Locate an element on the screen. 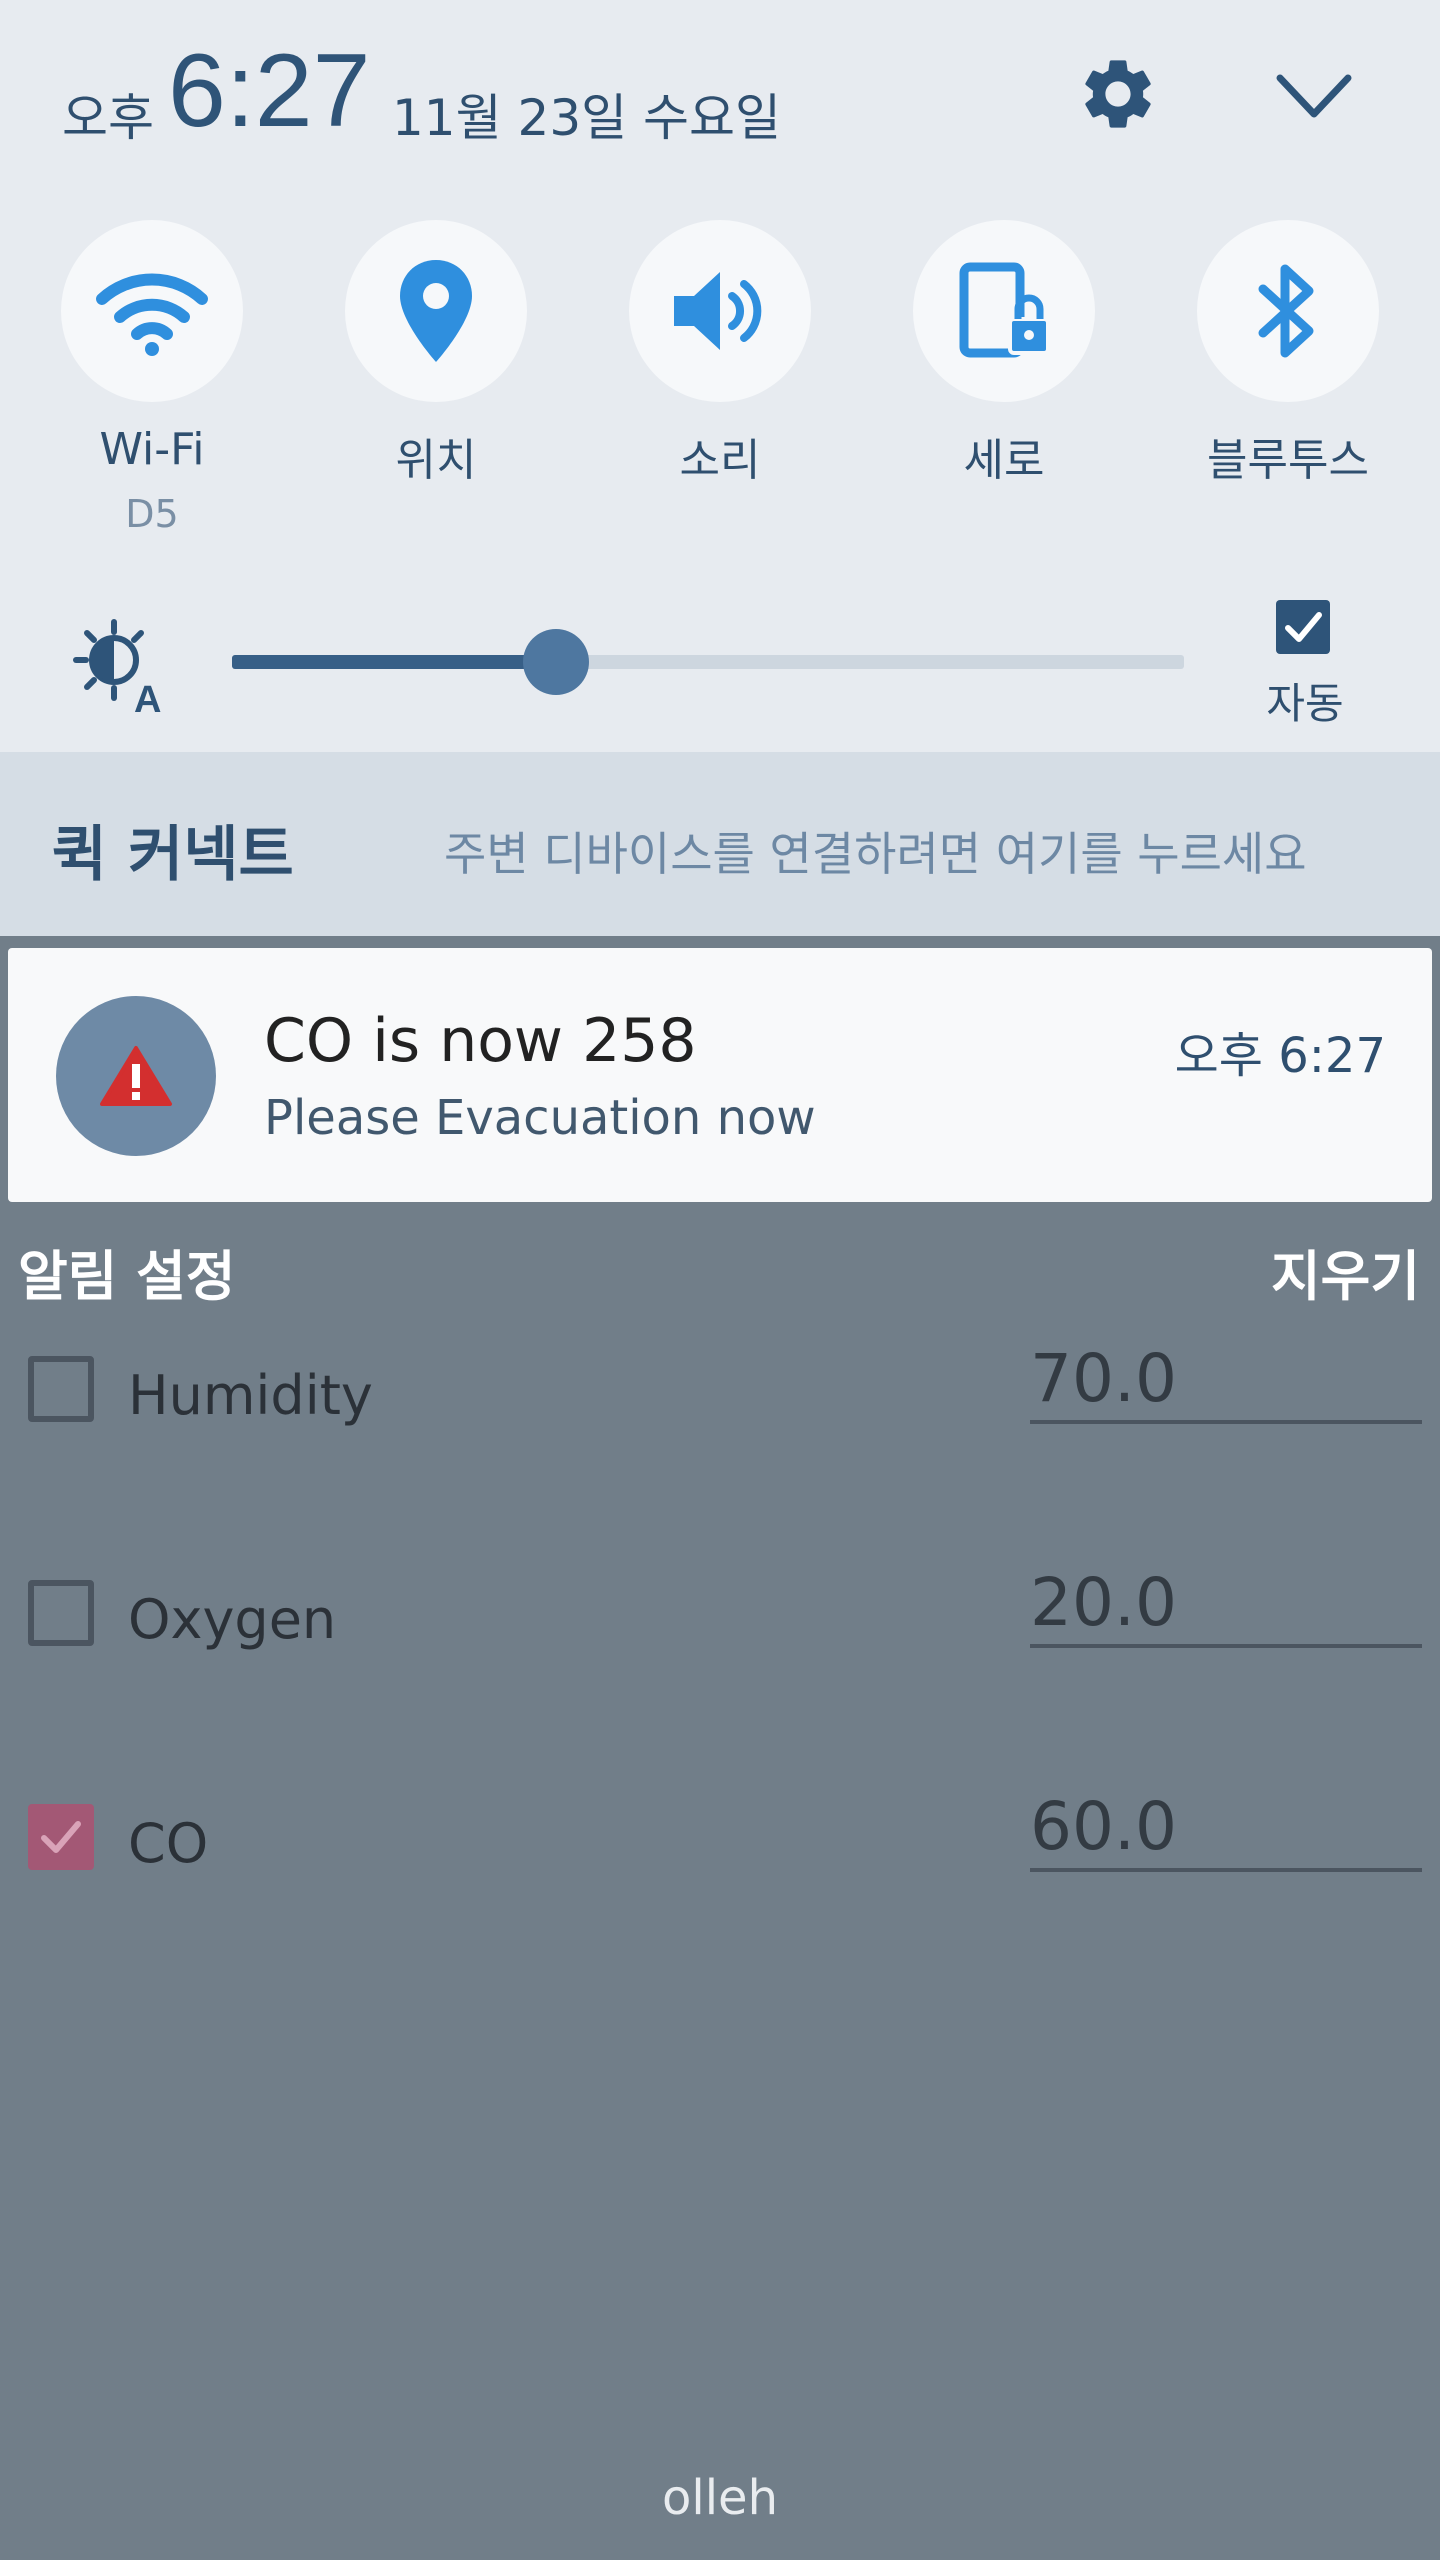 This screenshot has height=2560, width=1440. settings-button is located at coordinates (1118, 94).